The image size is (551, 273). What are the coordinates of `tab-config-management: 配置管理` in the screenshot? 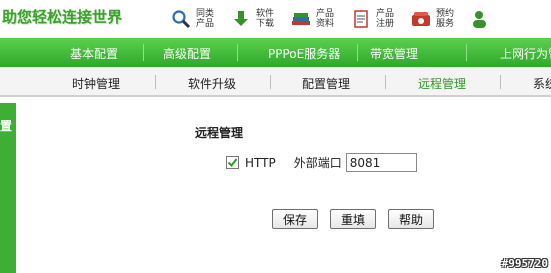 It's located at (326, 83).